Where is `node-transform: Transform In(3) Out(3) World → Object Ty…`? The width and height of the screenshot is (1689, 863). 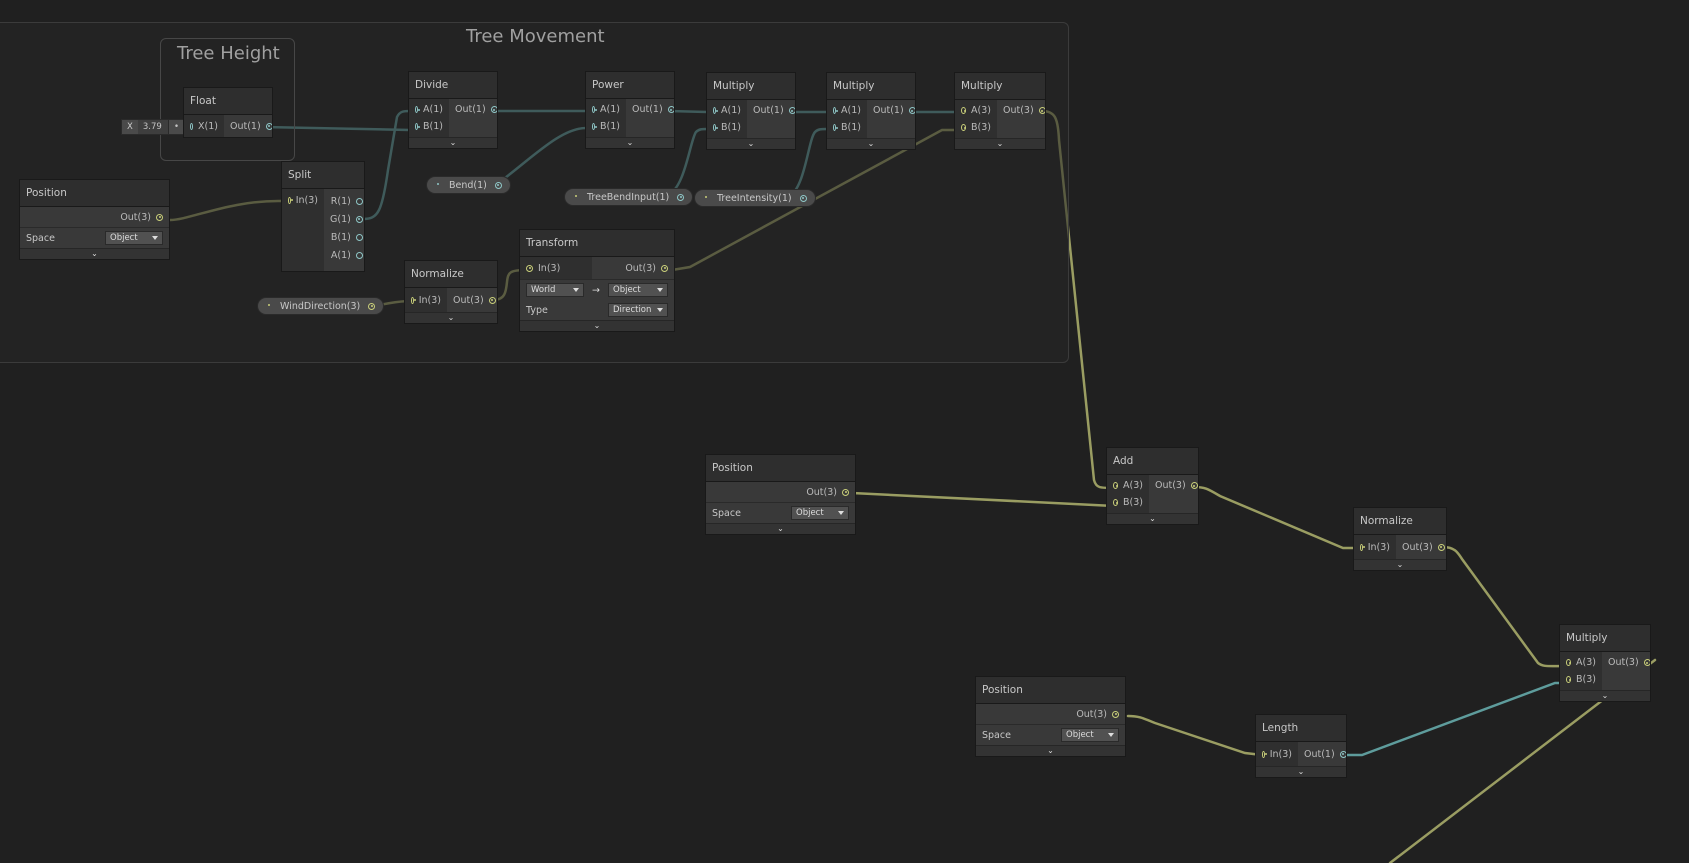 node-transform: Transform In(3) Out(3) World → Object Ty… is located at coordinates (597, 280).